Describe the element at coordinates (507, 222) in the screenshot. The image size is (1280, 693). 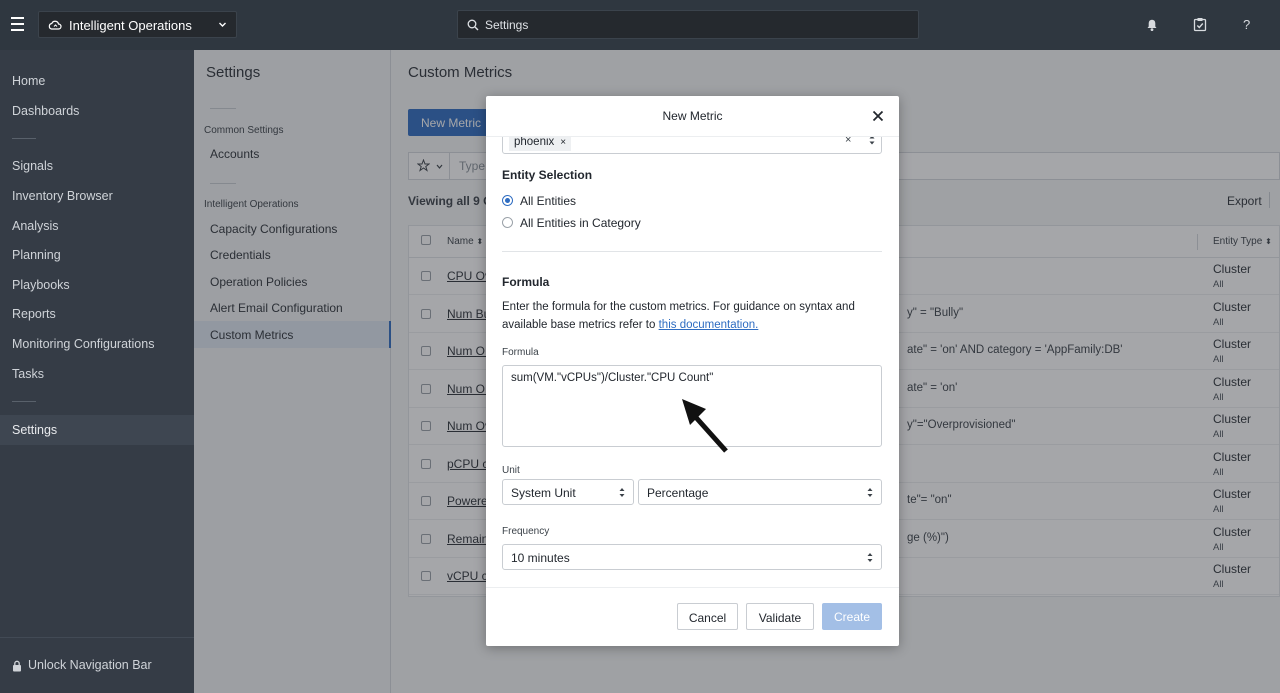
I see `radio-all-entities-in-category` at that location.